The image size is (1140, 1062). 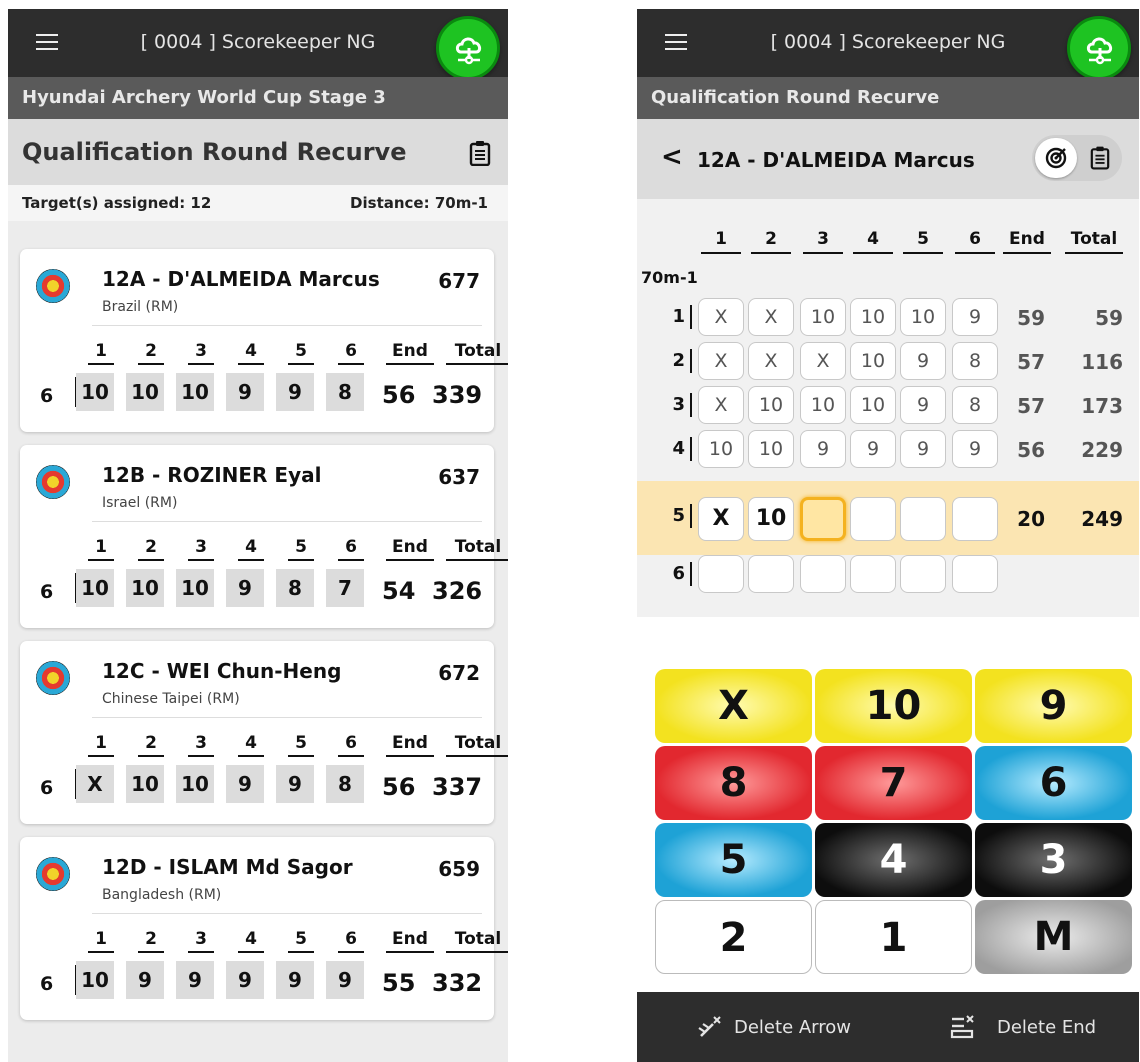 What do you see at coordinates (893, 937) in the screenshot?
I see `score-key: 1` at bounding box center [893, 937].